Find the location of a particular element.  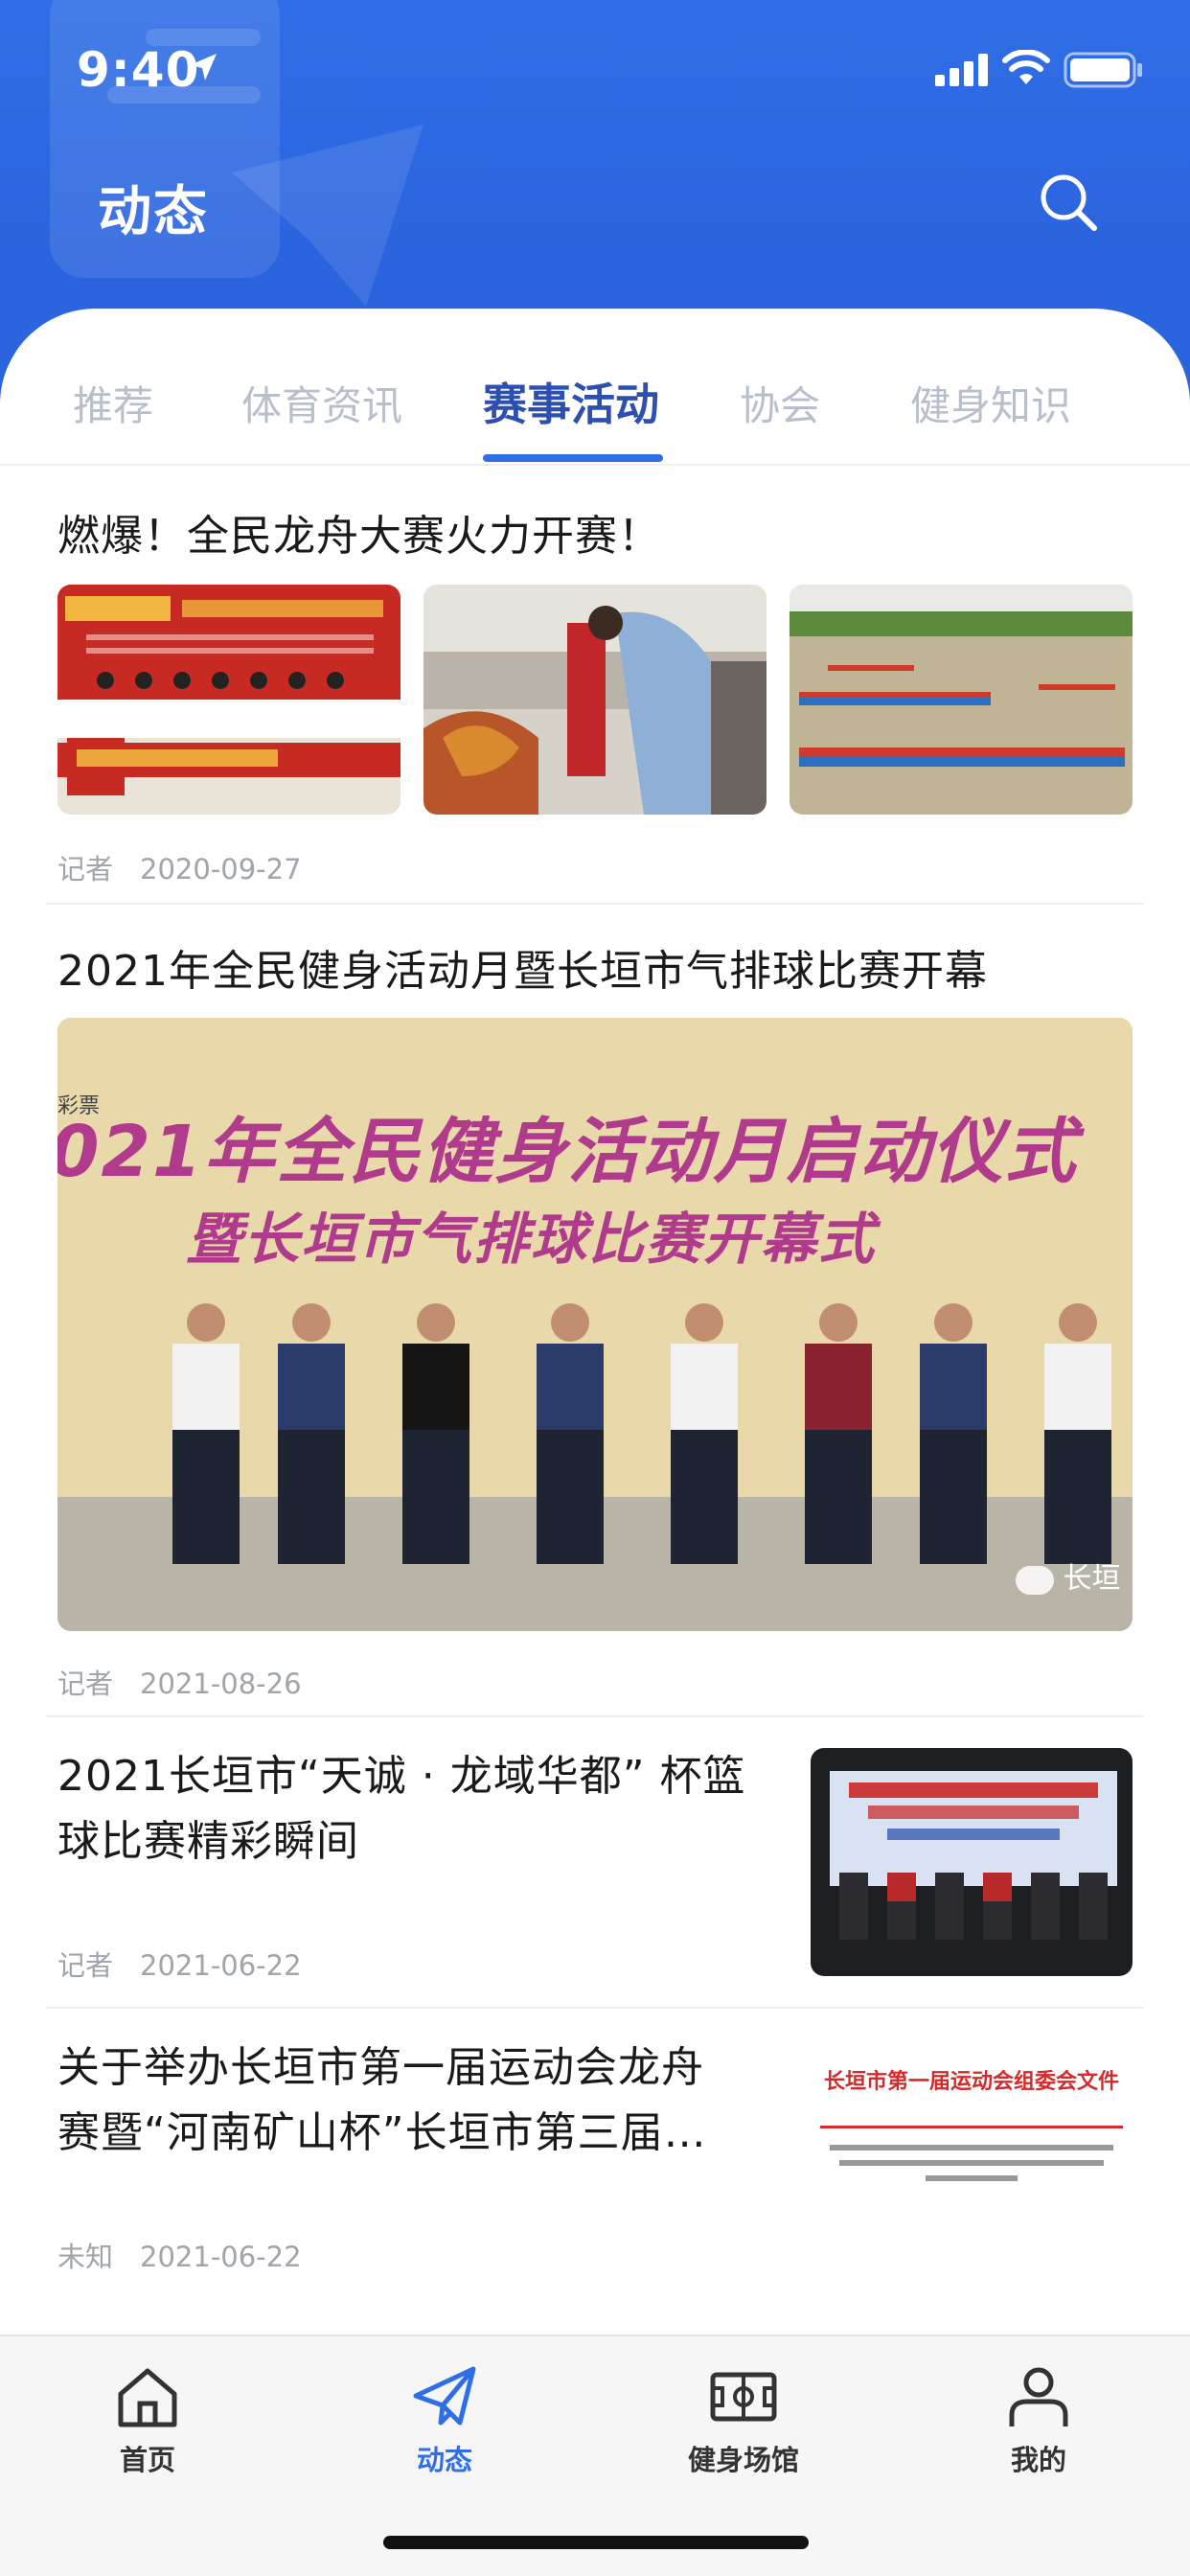

banner-text-line1: 021年全民健身活动月启动仪式 is located at coordinates (568, 1152).